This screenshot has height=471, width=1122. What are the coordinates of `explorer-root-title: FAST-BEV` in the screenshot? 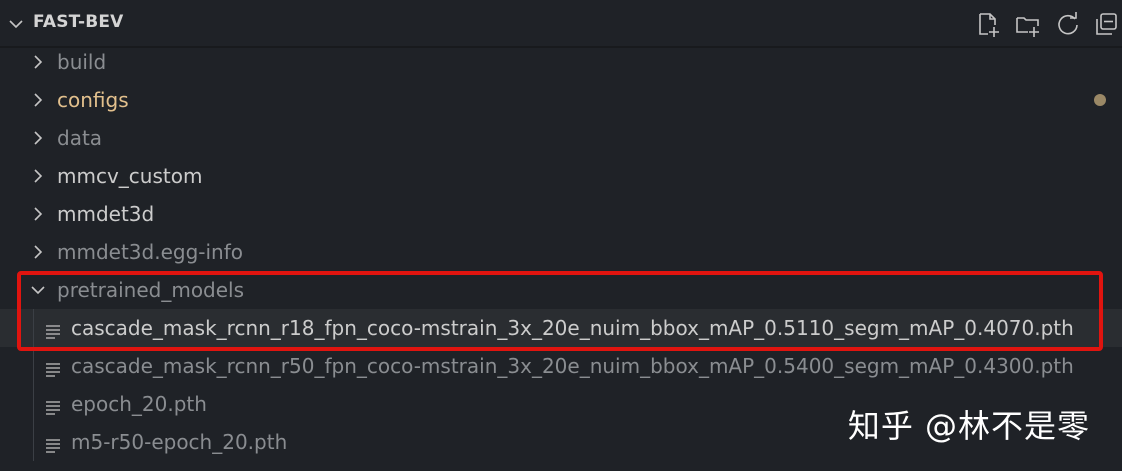 It's located at (78, 22).